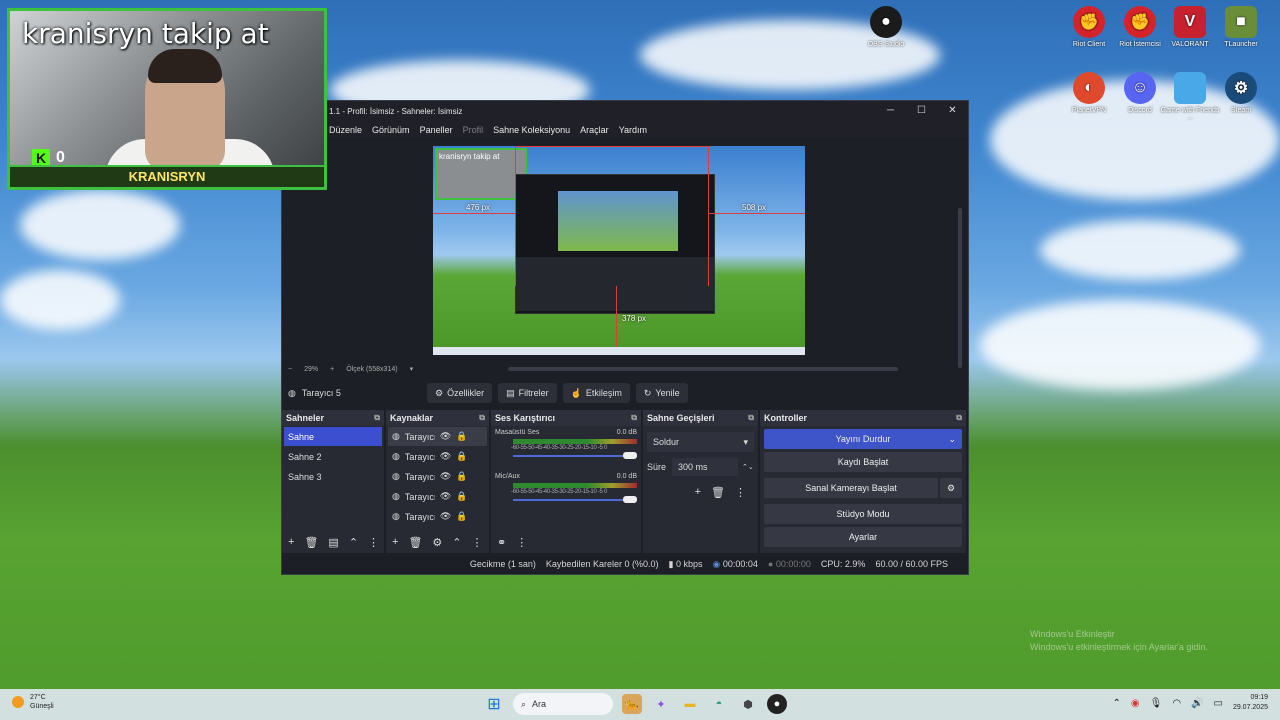 This screenshot has height=720, width=1280. What do you see at coordinates (1176, 703) in the screenshot?
I see `wifi-icon: ◠` at bounding box center [1176, 703].